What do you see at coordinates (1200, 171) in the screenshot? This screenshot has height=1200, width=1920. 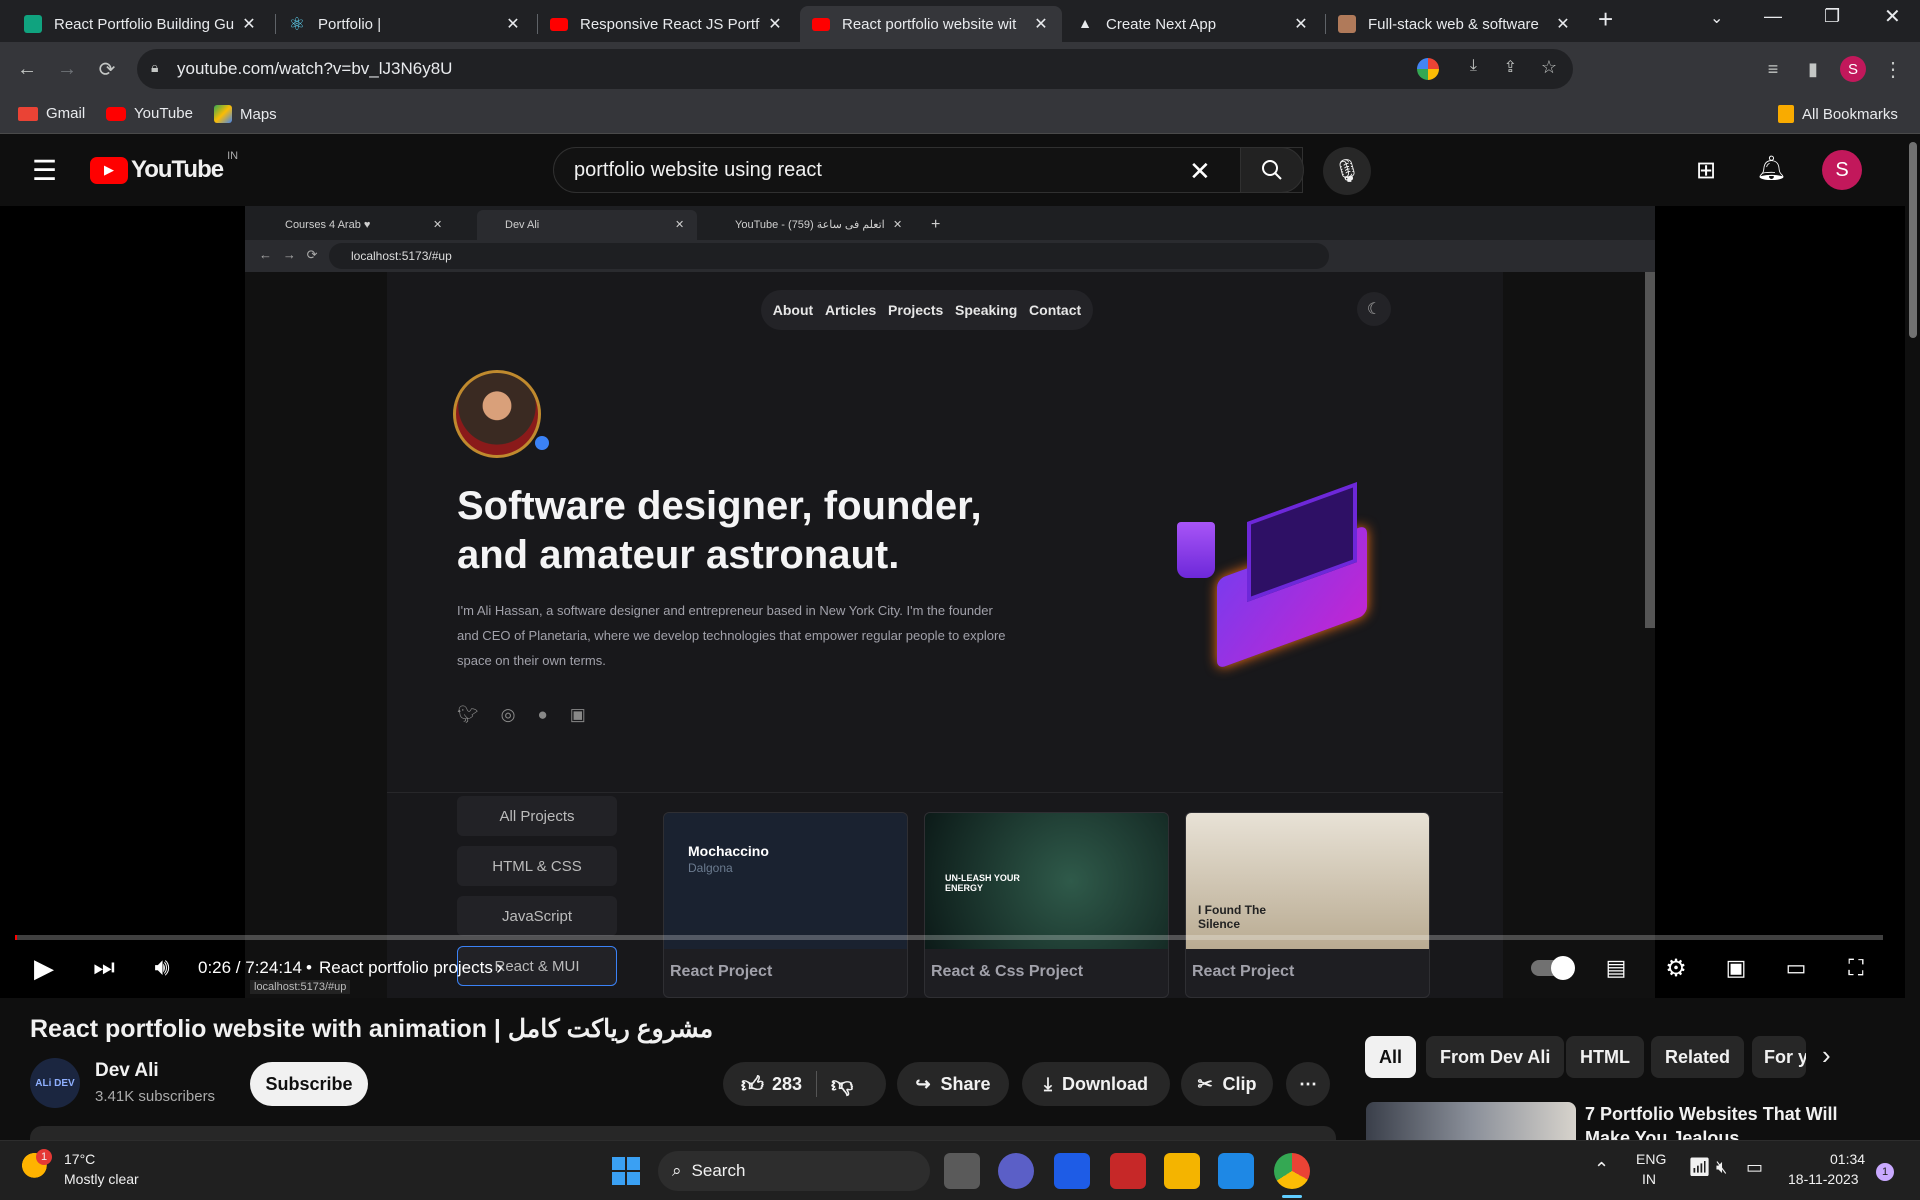 I see `clear-search-icon: ✕` at bounding box center [1200, 171].